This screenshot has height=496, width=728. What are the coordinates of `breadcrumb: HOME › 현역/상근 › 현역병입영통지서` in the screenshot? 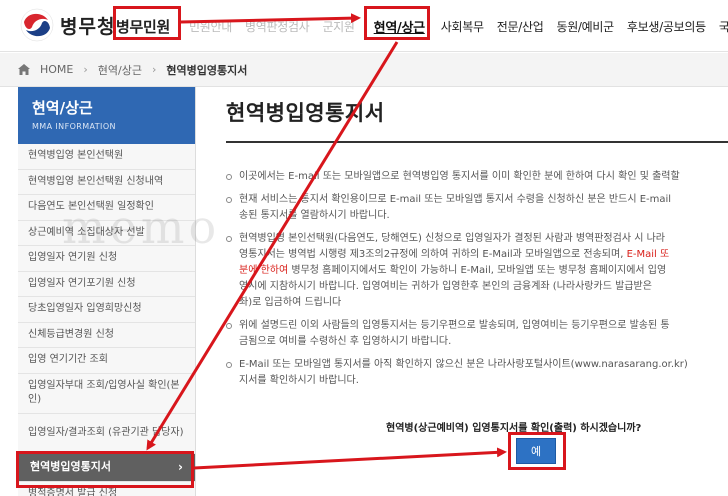 It's located at (364, 70).